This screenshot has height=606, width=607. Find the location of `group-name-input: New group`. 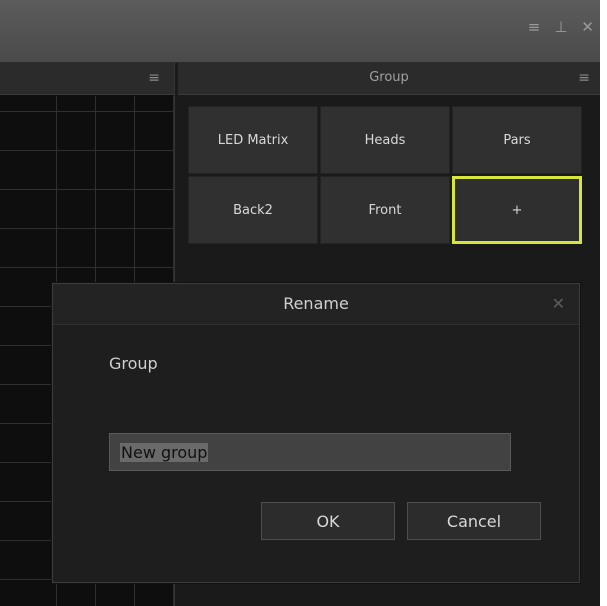

group-name-input: New group is located at coordinates (310, 452).